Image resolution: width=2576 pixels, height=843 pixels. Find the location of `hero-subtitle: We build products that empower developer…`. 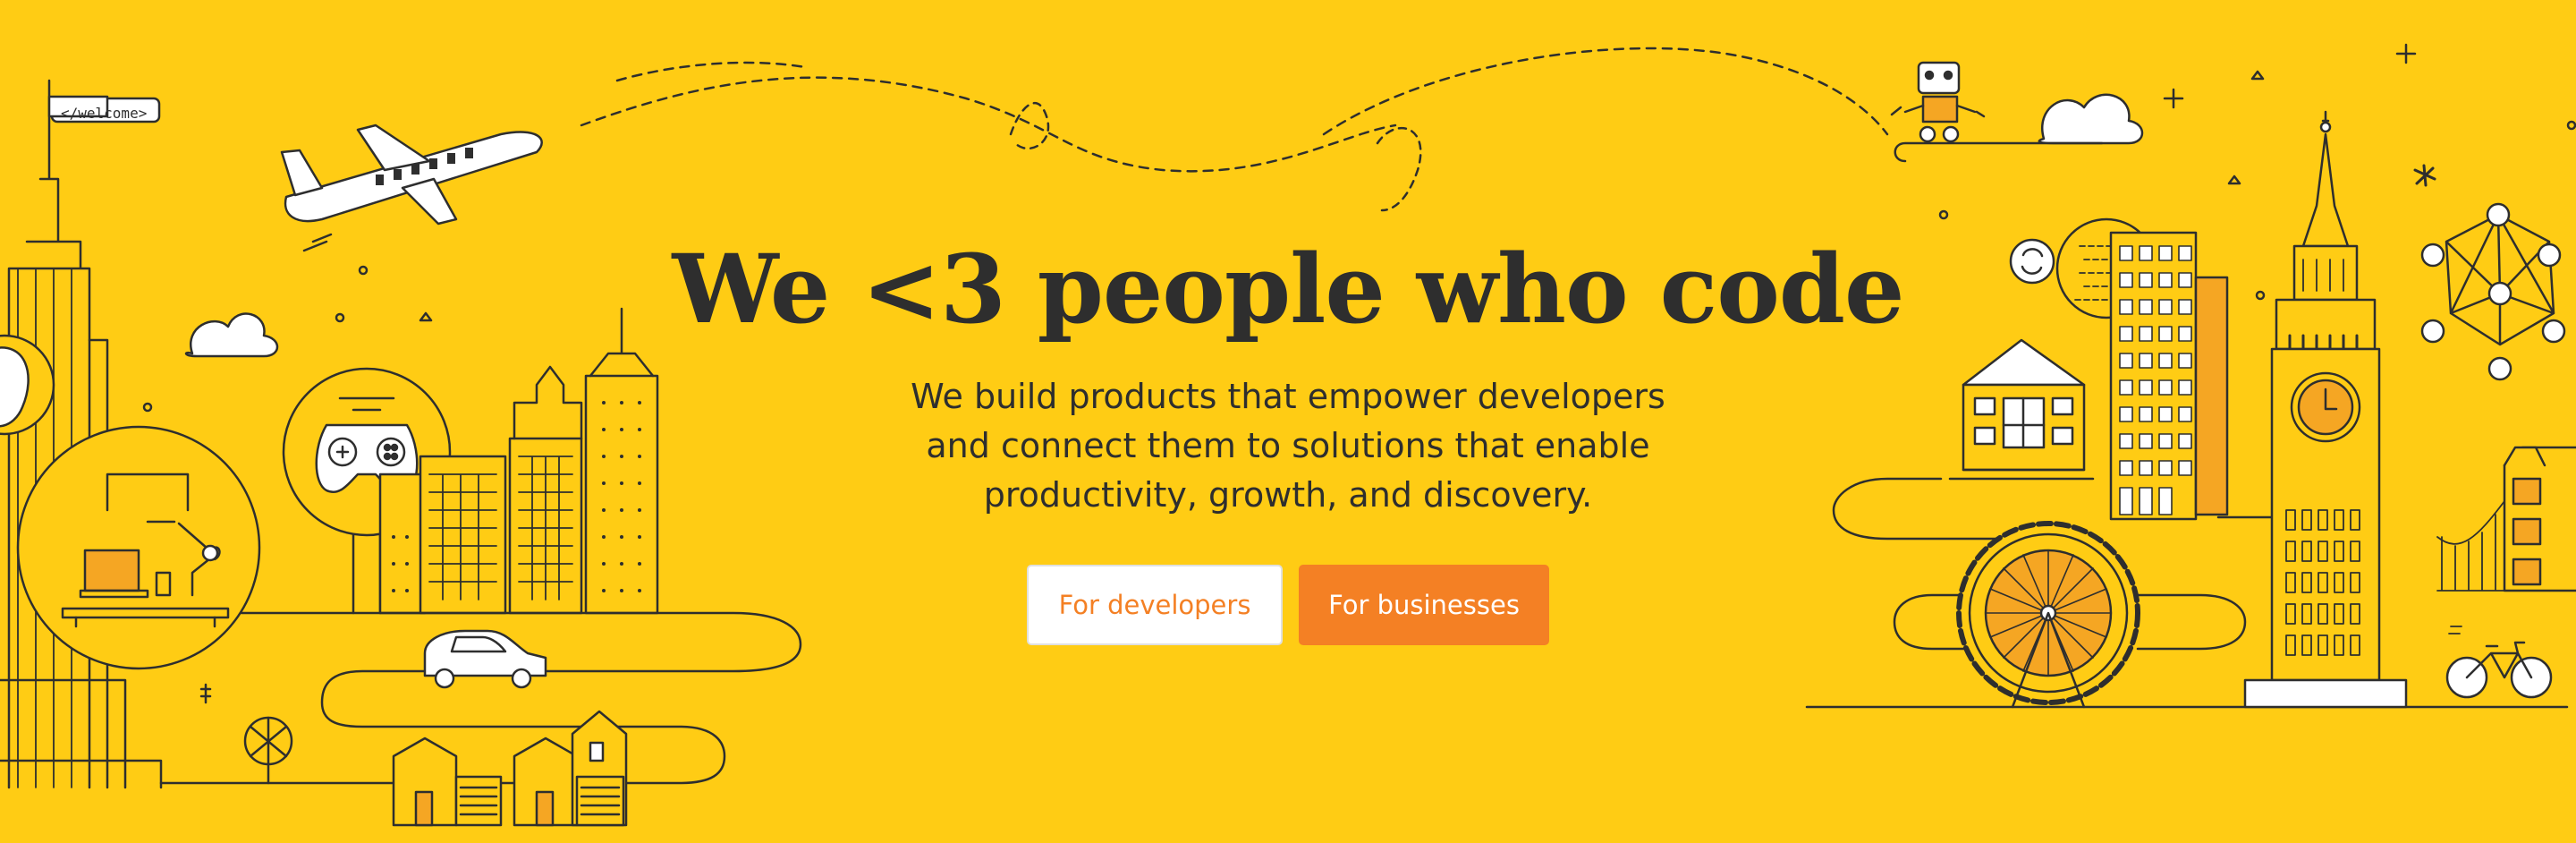

hero-subtitle: We build products that empower developer… is located at coordinates (1288, 446).